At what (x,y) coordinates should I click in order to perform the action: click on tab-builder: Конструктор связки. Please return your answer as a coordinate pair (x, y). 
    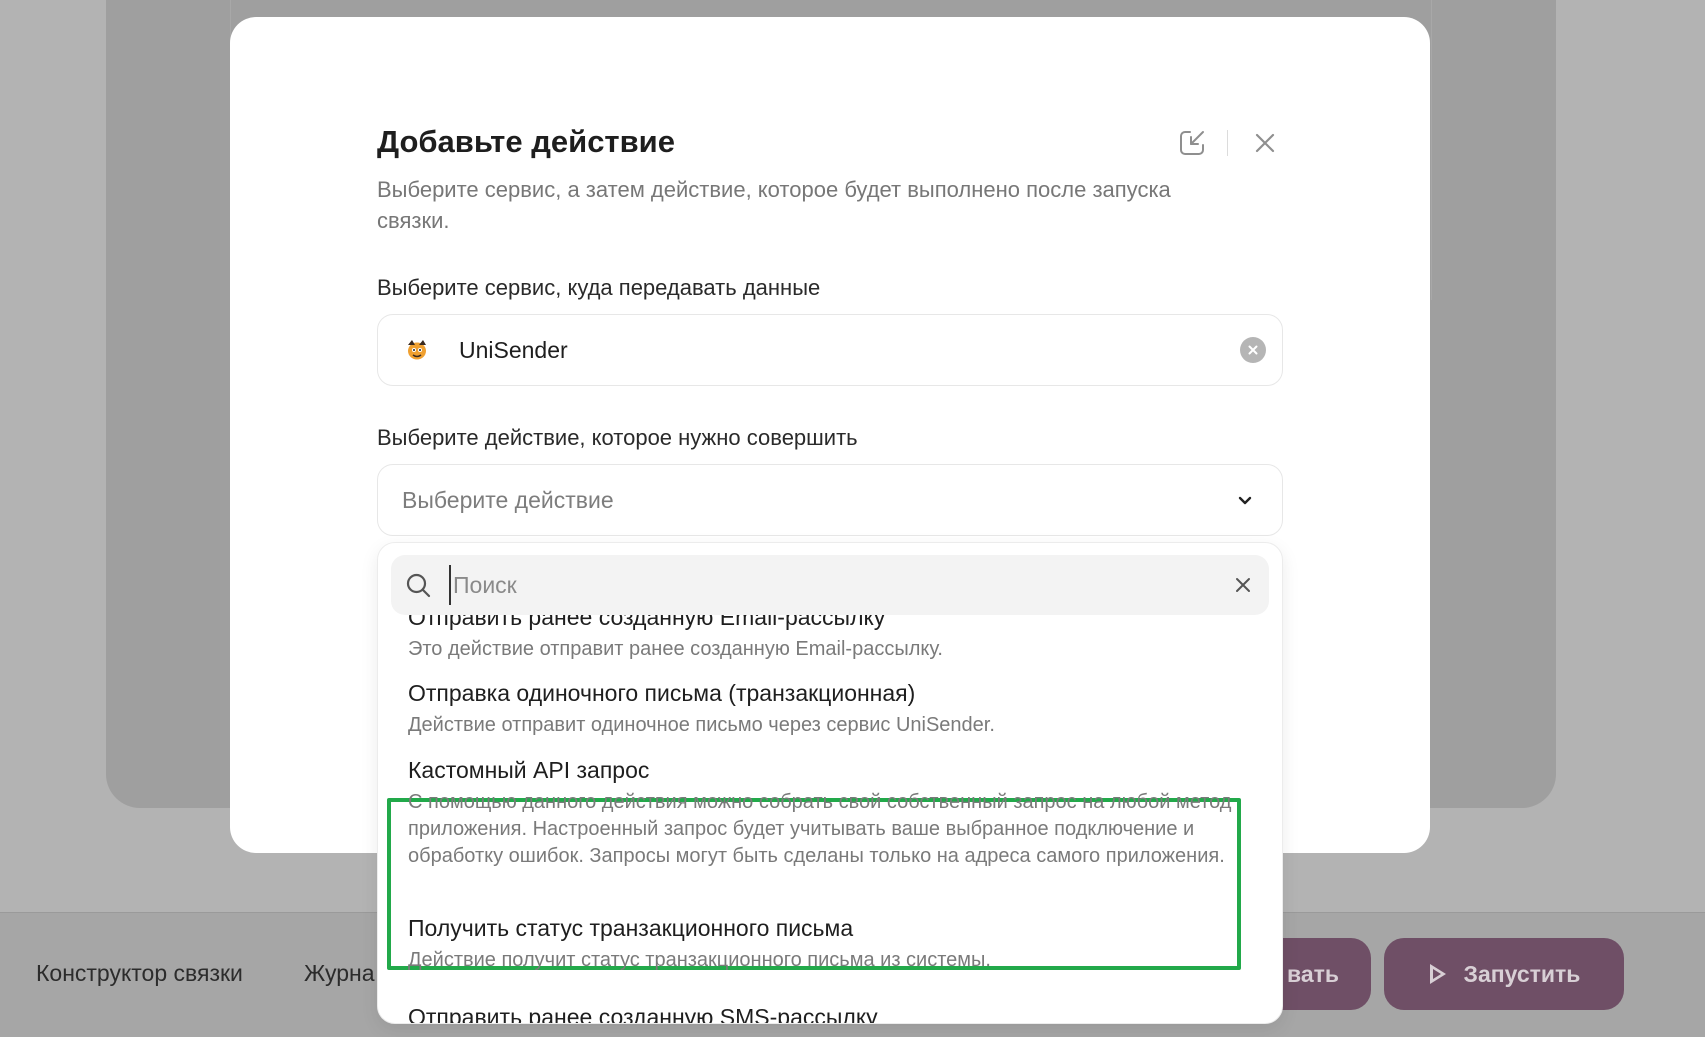
    Looking at the image, I should click on (139, 973).